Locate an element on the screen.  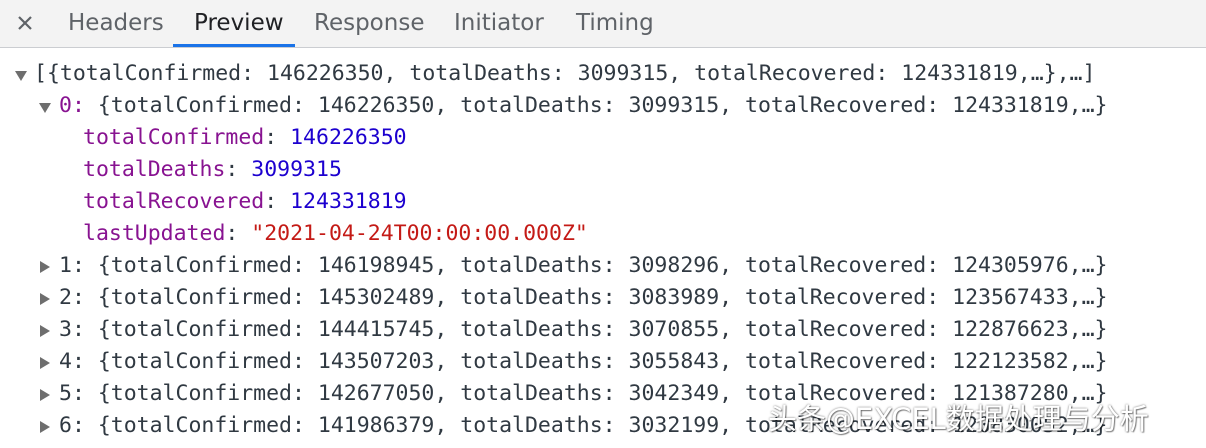
property-key: totalRecovered is located at coordinates (174, 201).